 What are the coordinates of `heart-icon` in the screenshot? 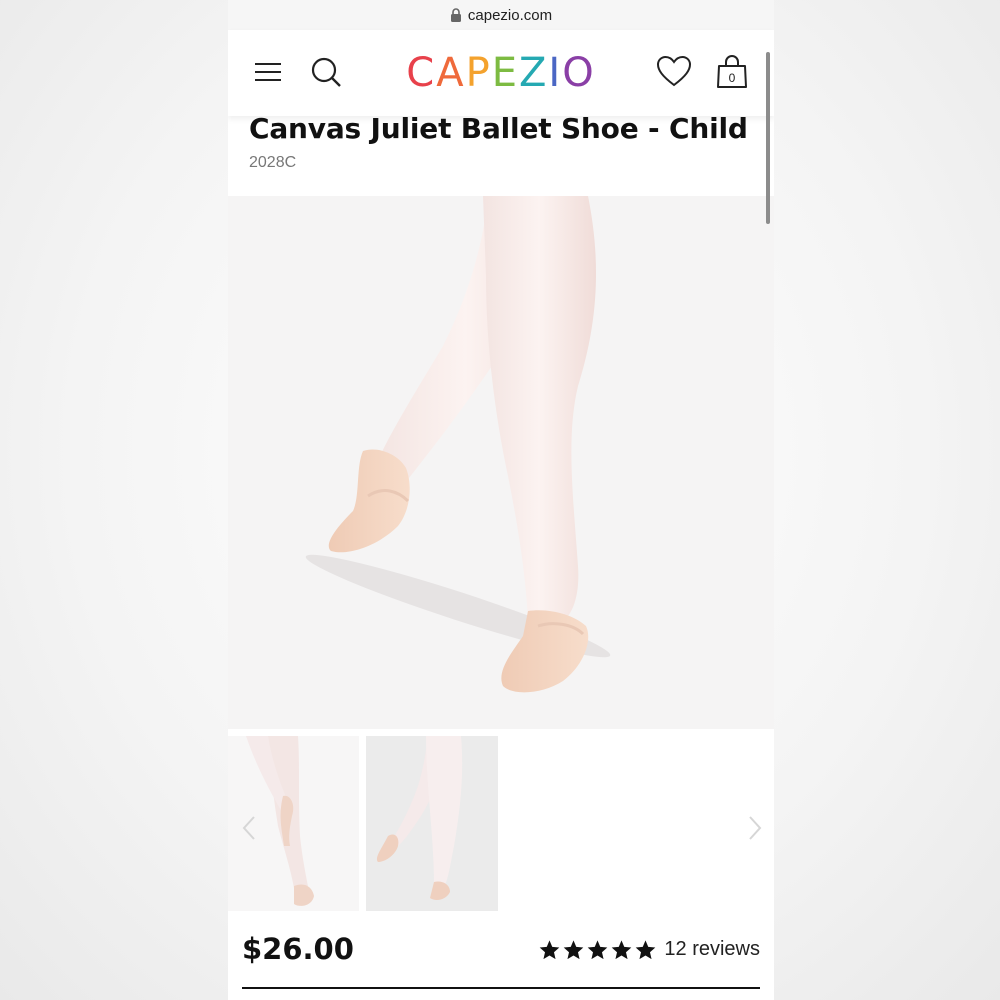 It's located at (674, 72).